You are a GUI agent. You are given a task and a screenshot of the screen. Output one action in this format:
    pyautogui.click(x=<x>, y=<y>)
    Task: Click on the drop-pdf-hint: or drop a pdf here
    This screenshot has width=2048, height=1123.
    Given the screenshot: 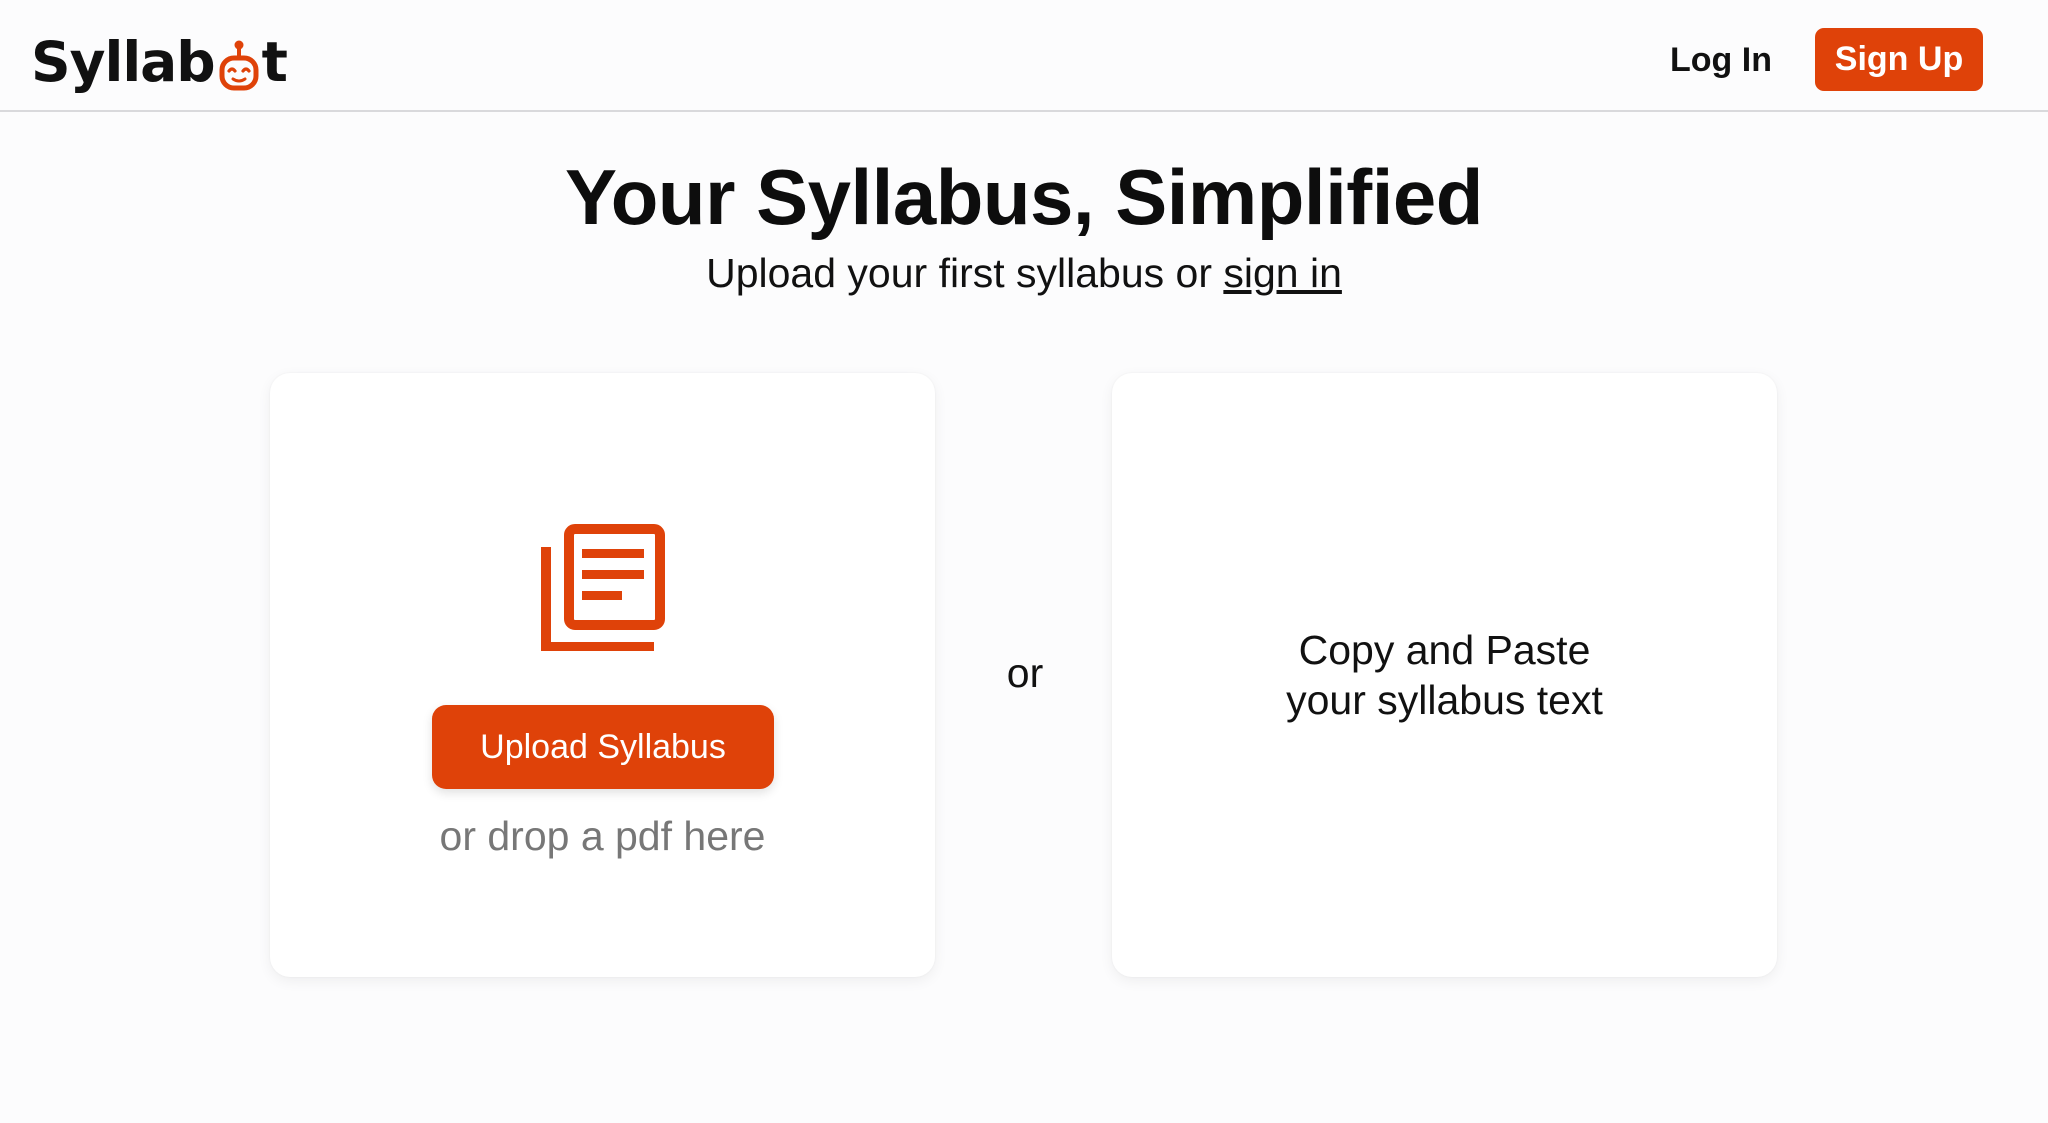 What is the action you would take?
    pyautogui.click(x=602, y=836)
    